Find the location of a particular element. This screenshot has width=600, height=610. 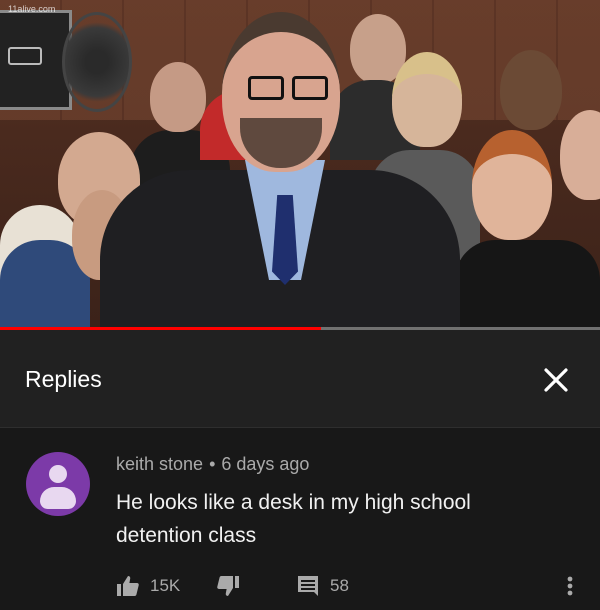

comment-icon is located at coordinates (308, 586).